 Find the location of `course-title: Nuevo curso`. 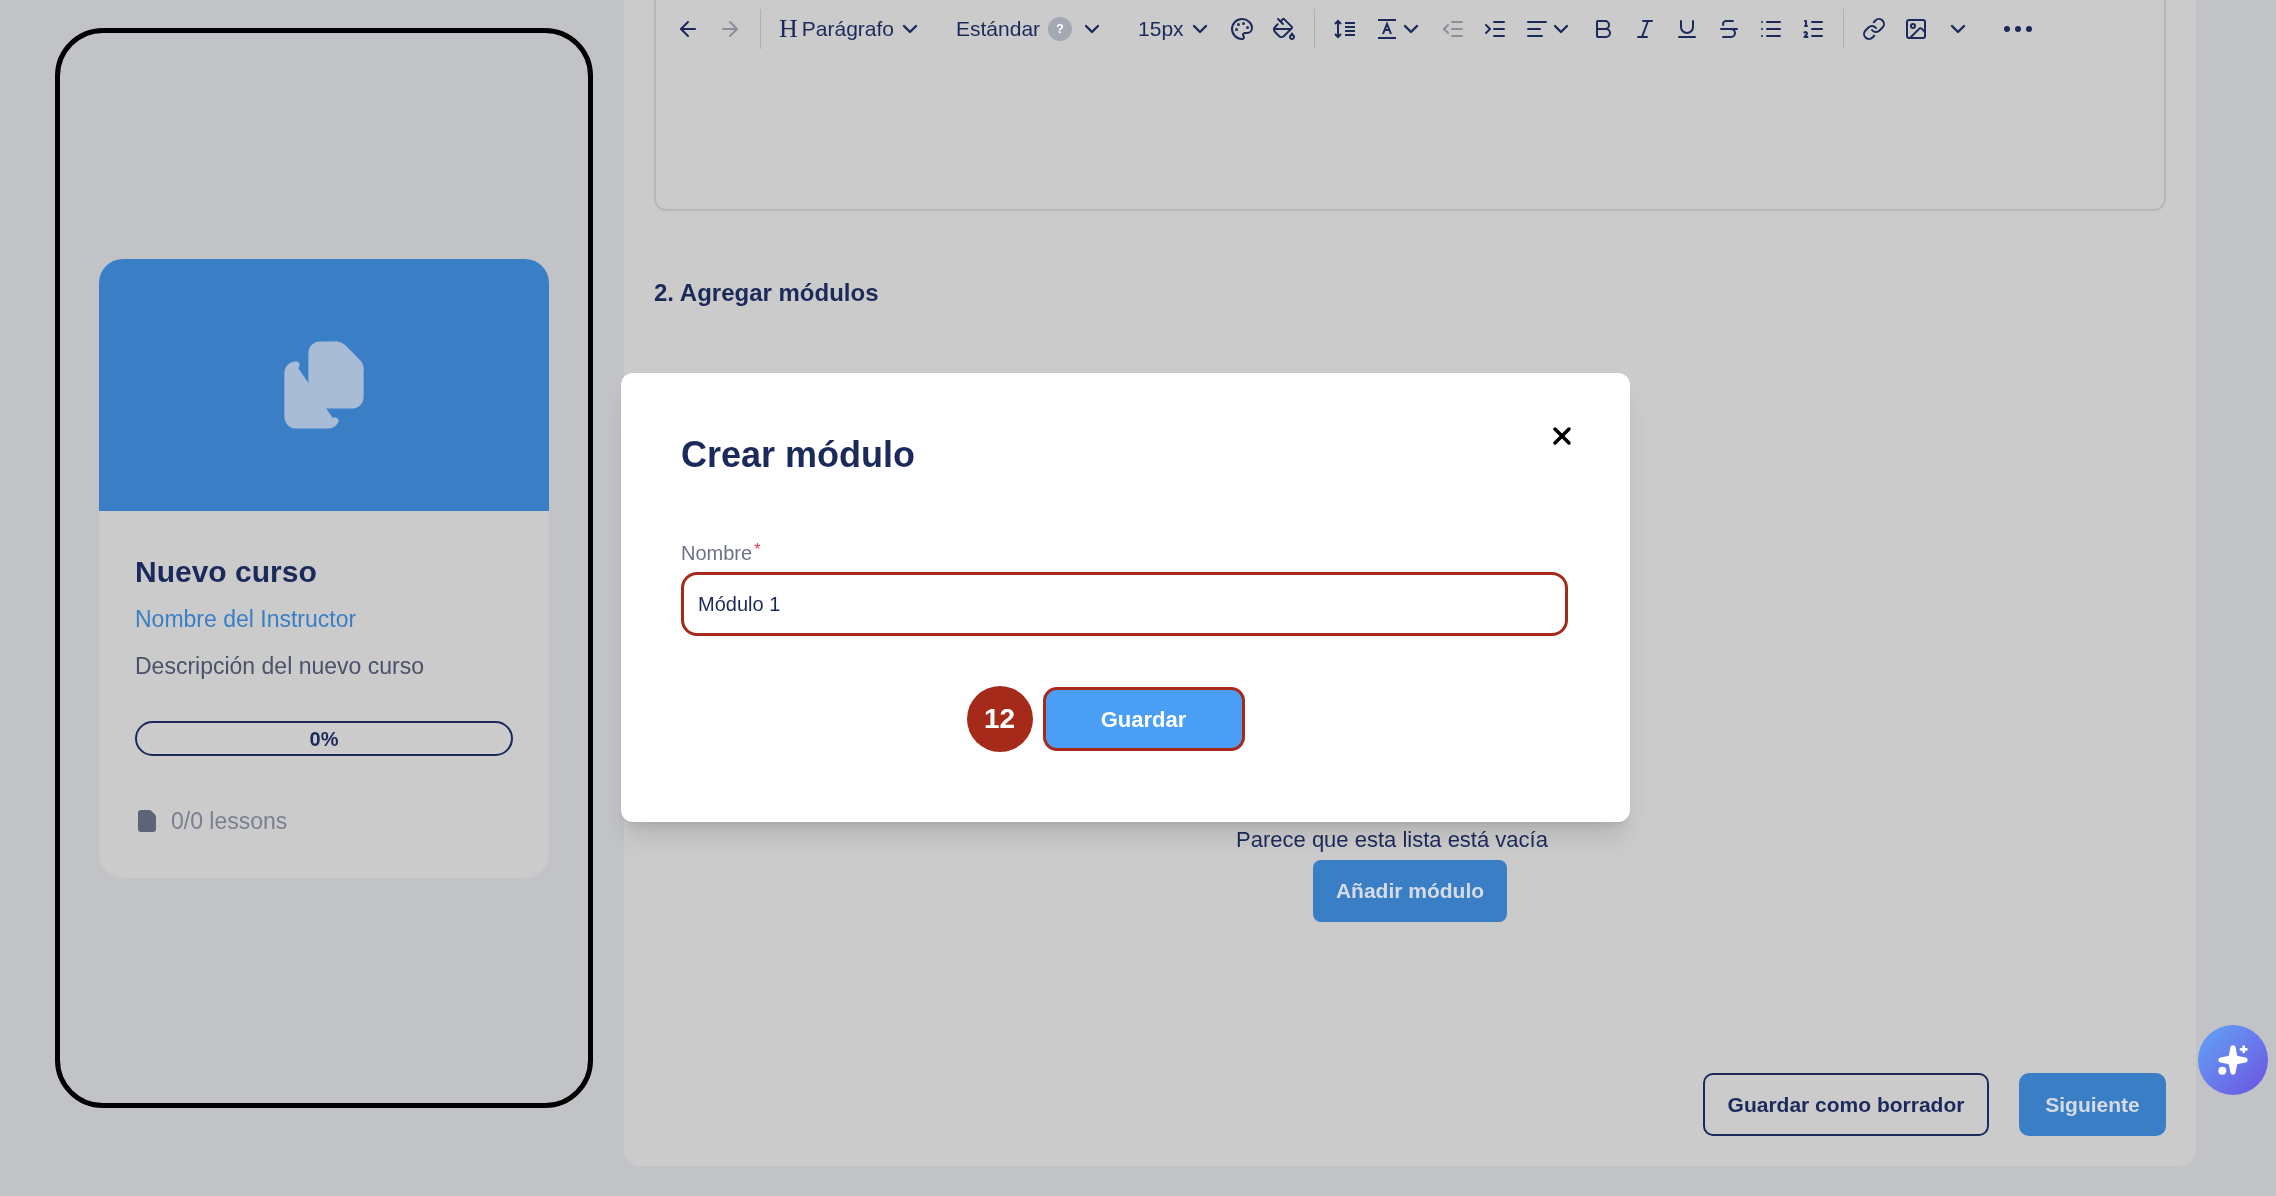

course-title: Nuevo curso is located at coordinates (226, 572).